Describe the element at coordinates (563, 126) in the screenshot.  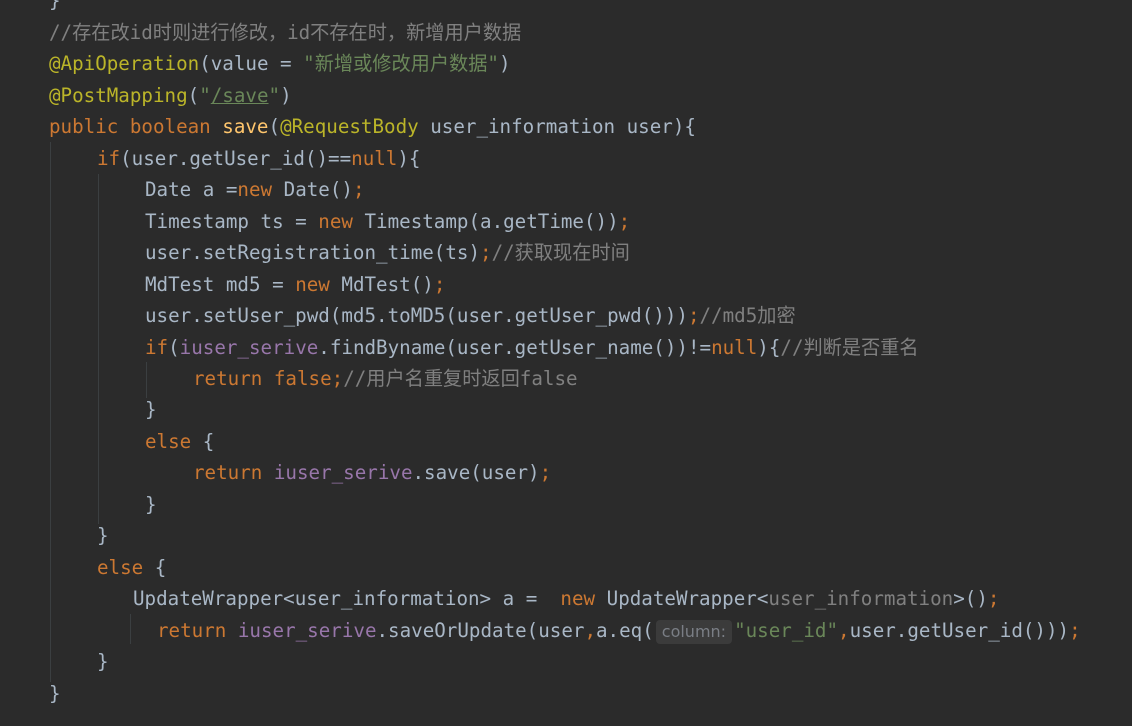
I see `code-token: user_information user){` at that location.